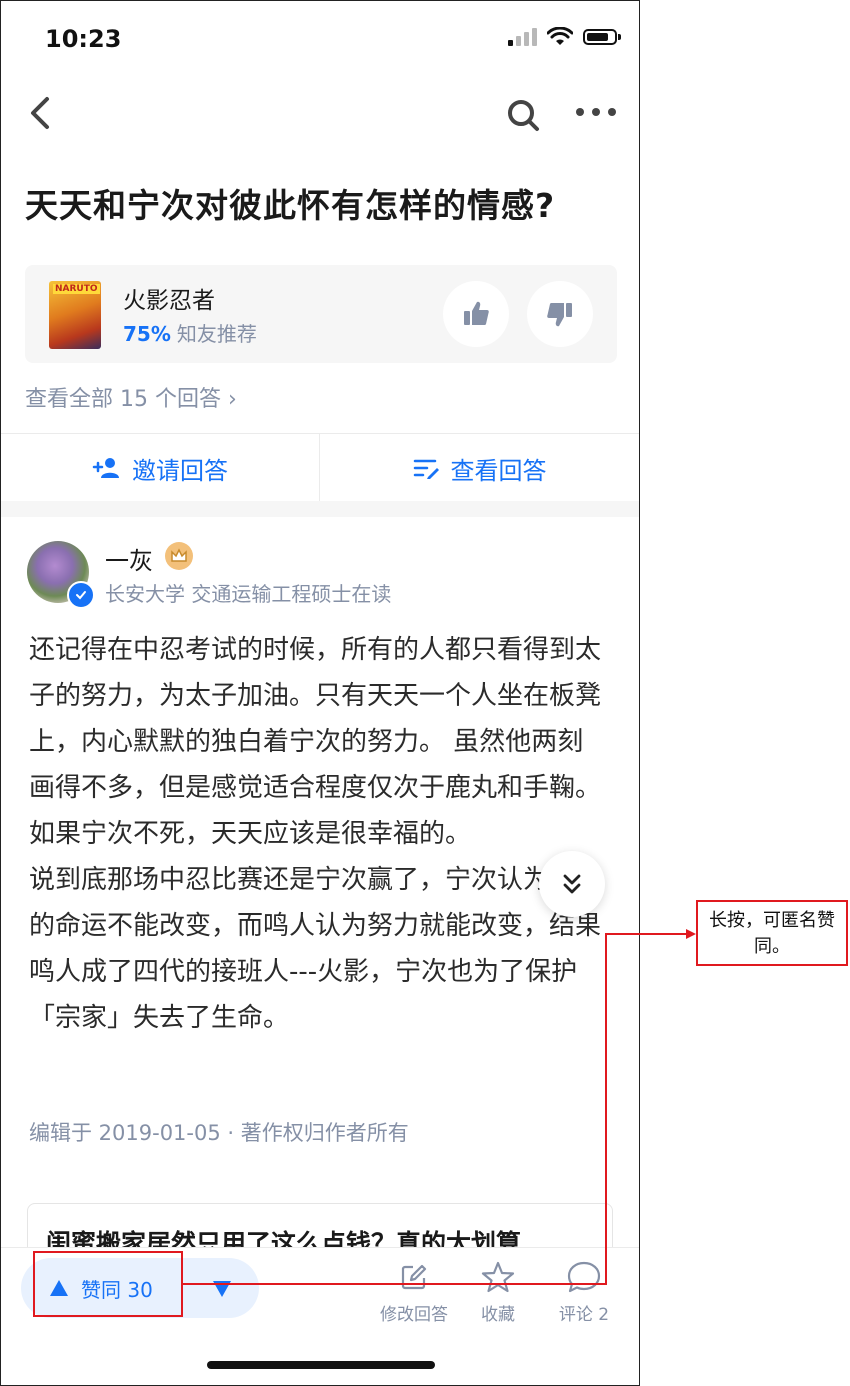 The height and width of the screenshot is (1386, 850). What do you see at coordinates (248, 594) in the screenshot?
I see `author-bio: 长安大学 交通运输工程硕士在读` at bounding box center [248, 594].